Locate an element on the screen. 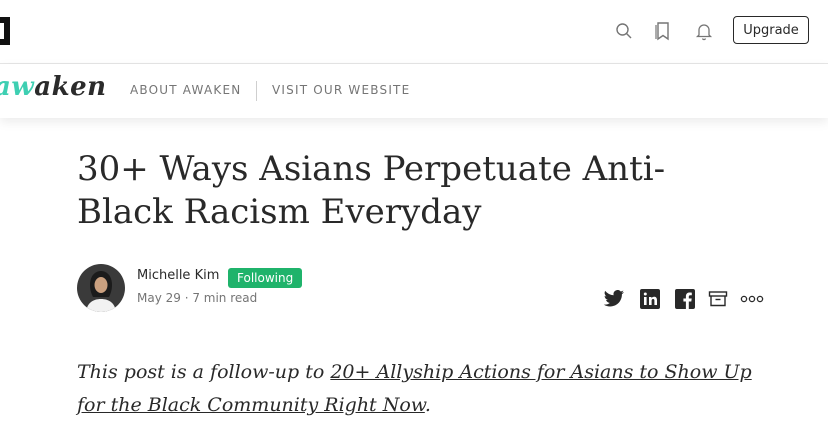 The height and width of the screenshot is (434, 828). search-icon is located at coordinates (624, 31).